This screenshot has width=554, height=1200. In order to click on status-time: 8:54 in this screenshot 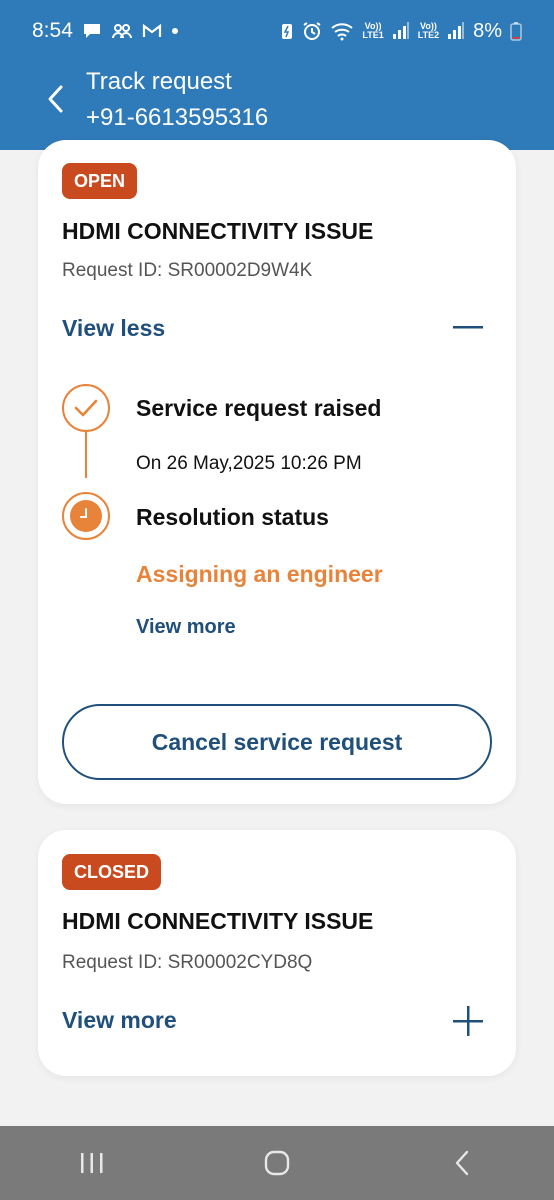, I will do `click(52, 30)`.